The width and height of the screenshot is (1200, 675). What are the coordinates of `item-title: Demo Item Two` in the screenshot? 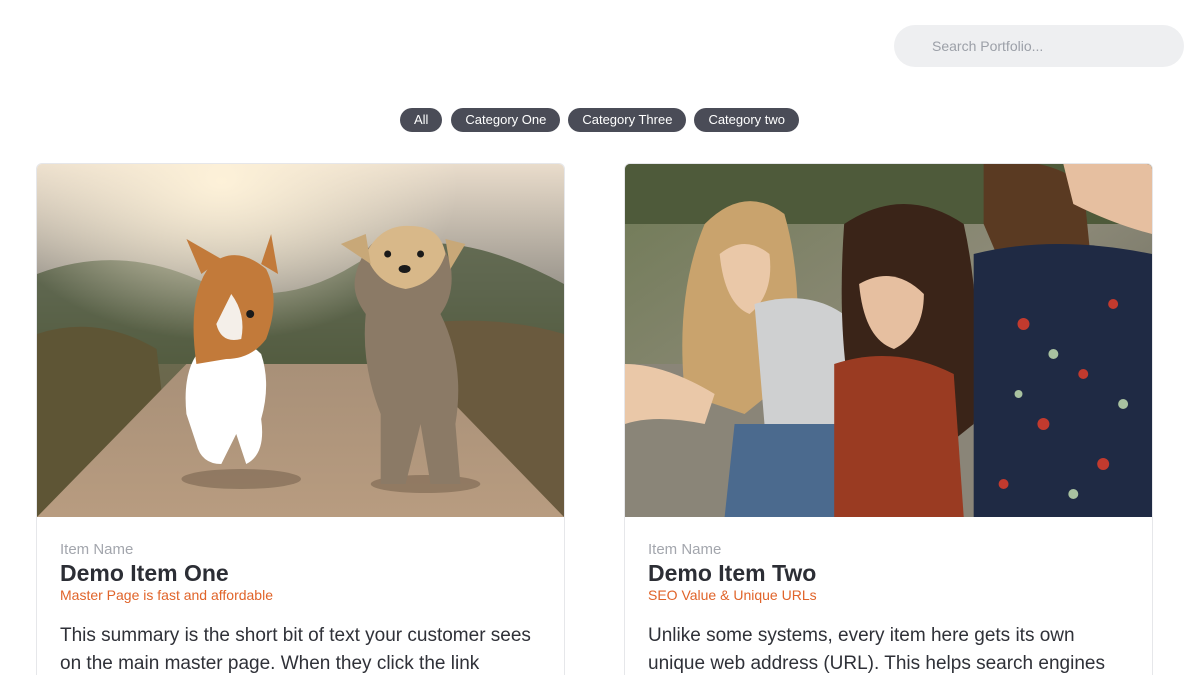 It's located at (888, 573).